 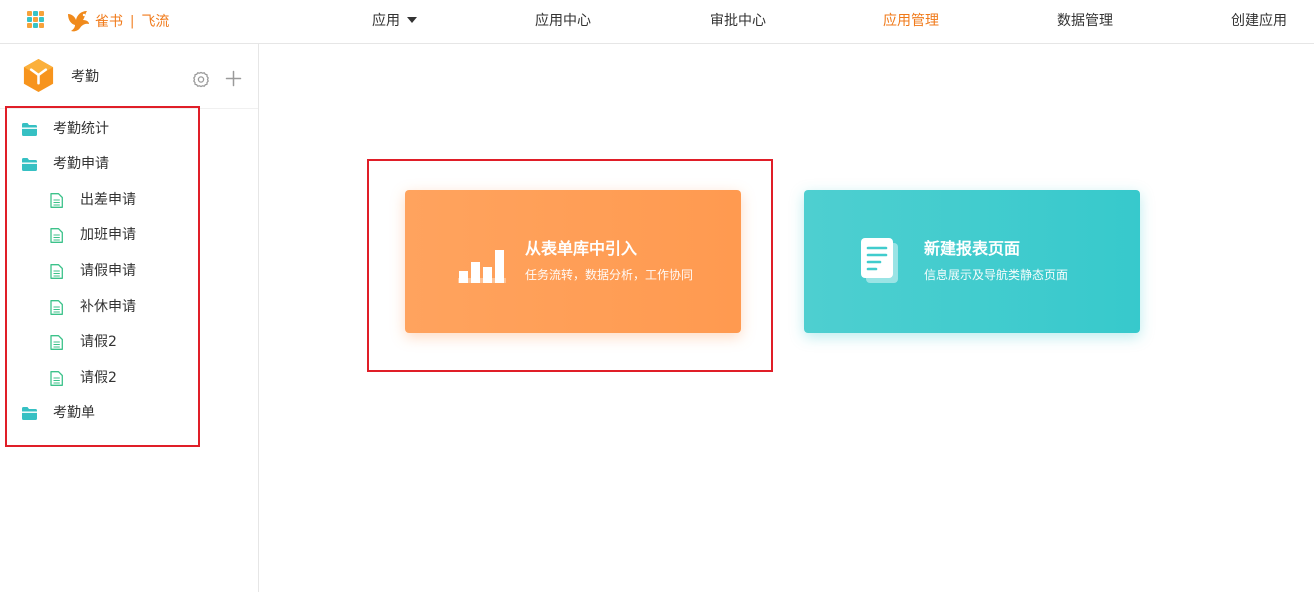 I want to click on bird-logo-icon, so click(x=78, y=21).